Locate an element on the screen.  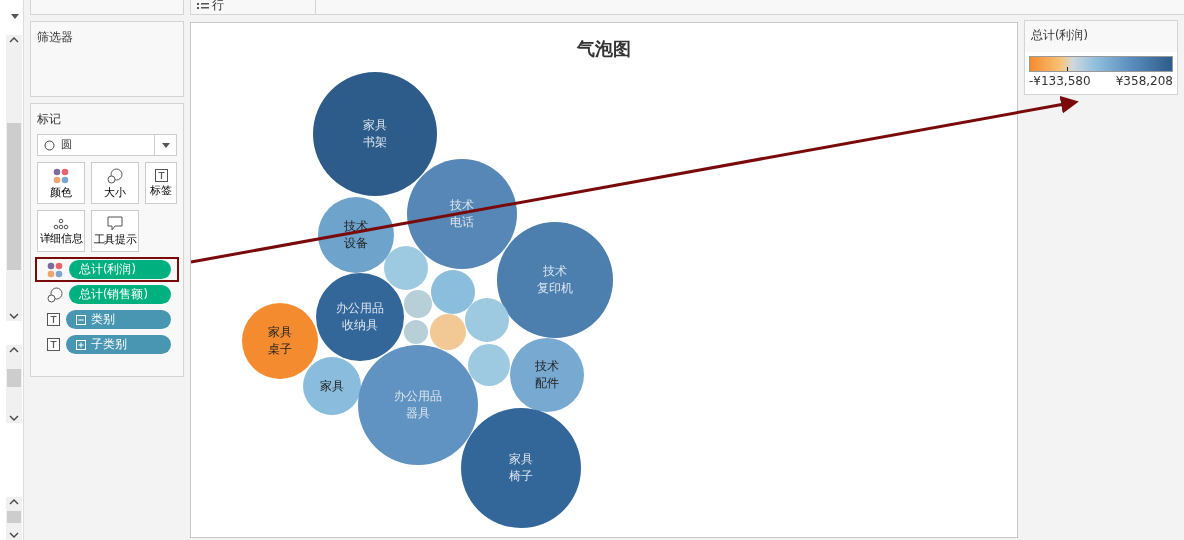
bubble-label: 设备 is located at coordinates (356, 243).